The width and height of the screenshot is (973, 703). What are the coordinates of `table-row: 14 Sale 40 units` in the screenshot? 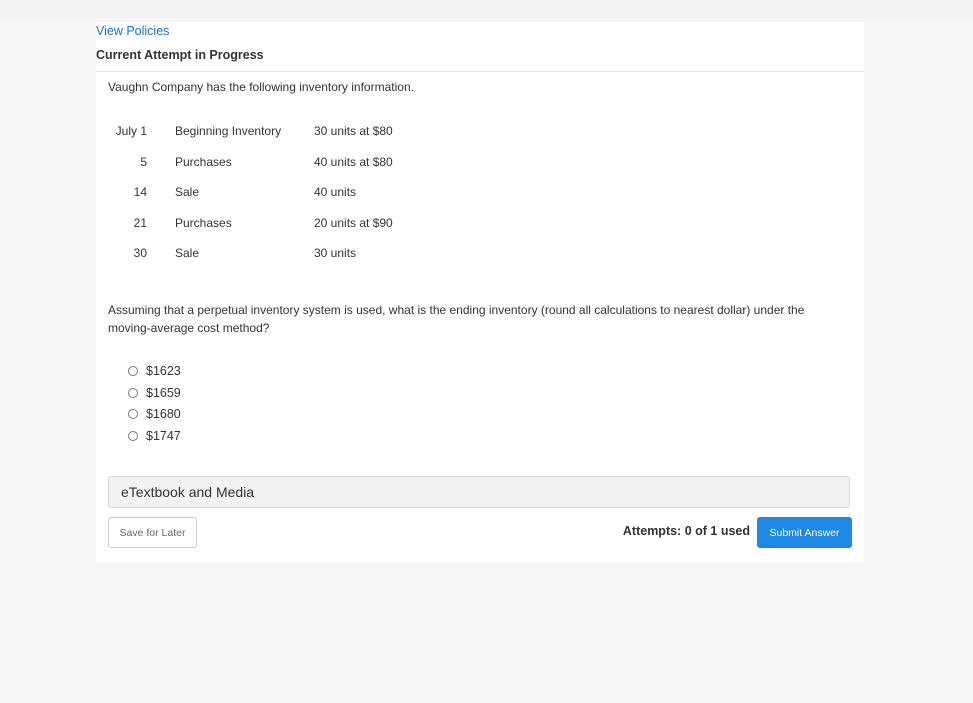 It's located at (286, 192).